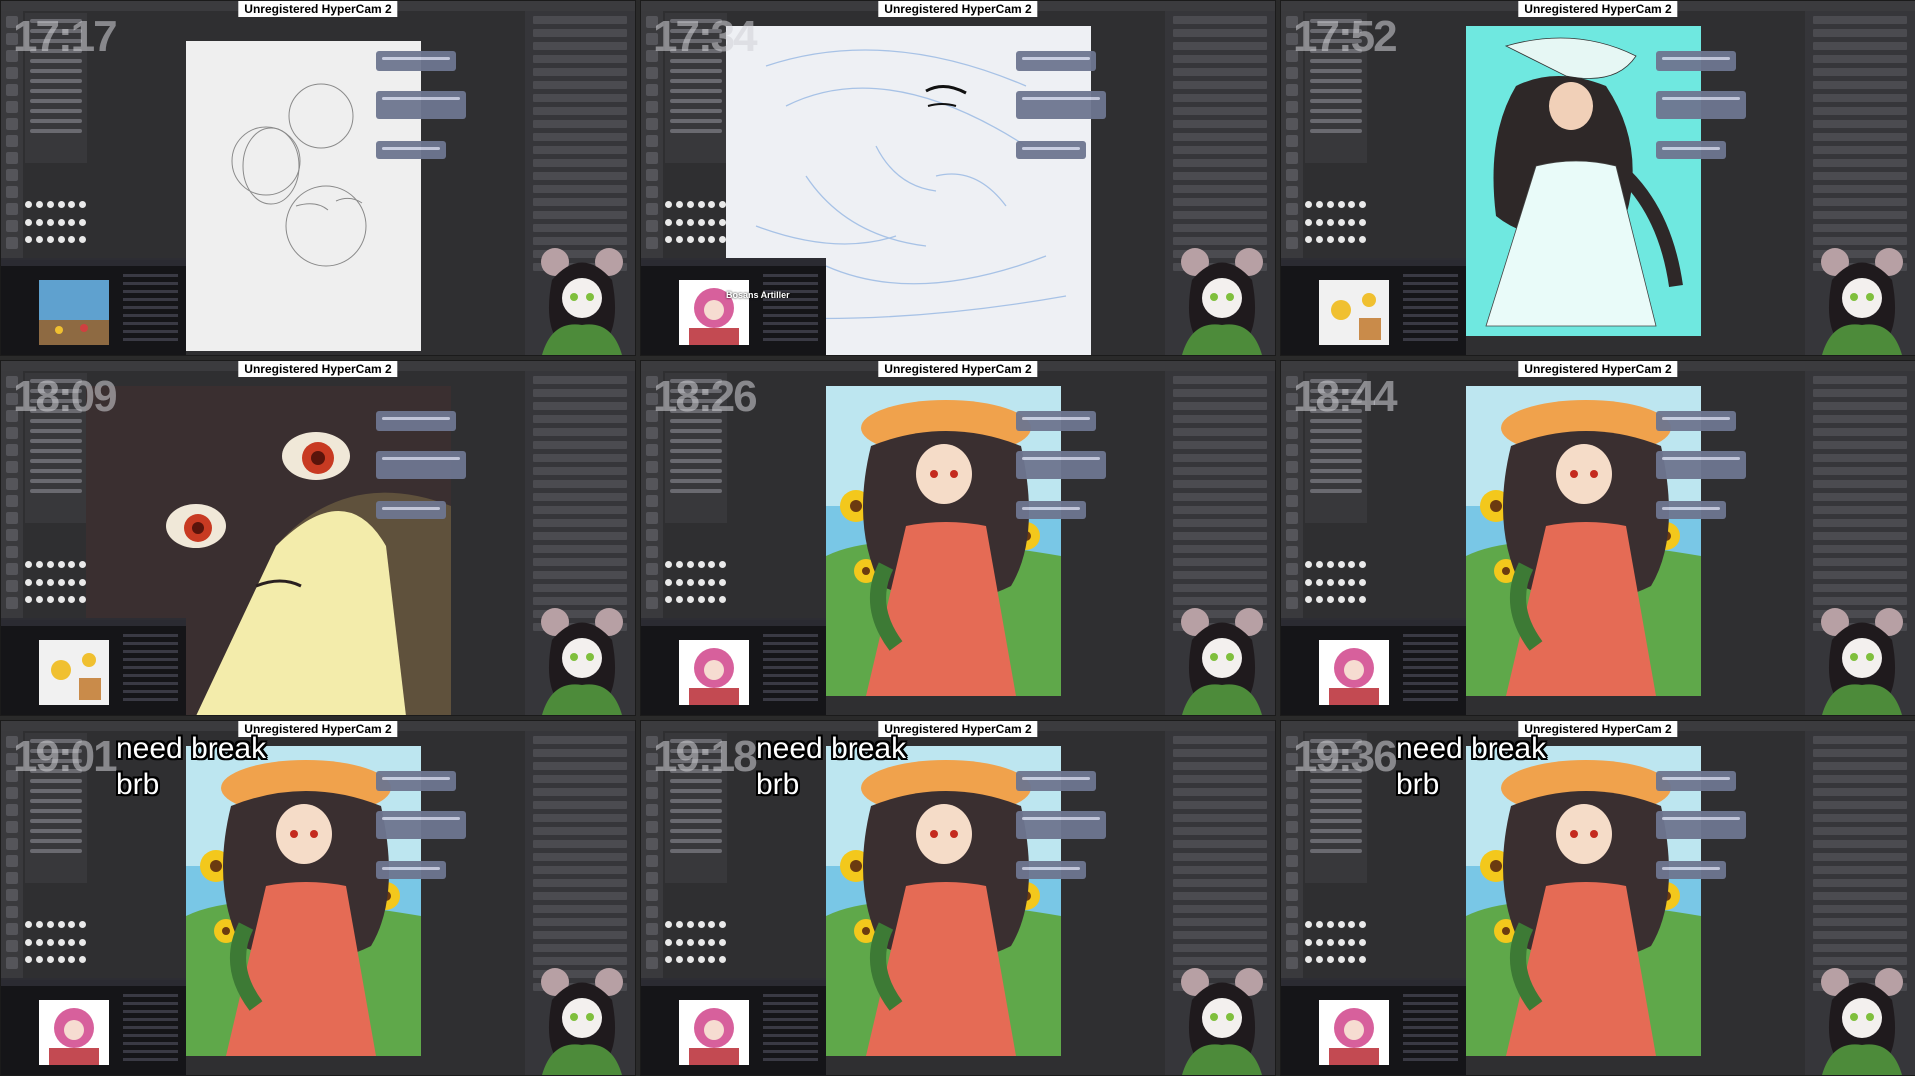 Image resolution: width=1915 pixels, height=1076 pixels. I want to click on drawing-canvas, so click(1583, 550).